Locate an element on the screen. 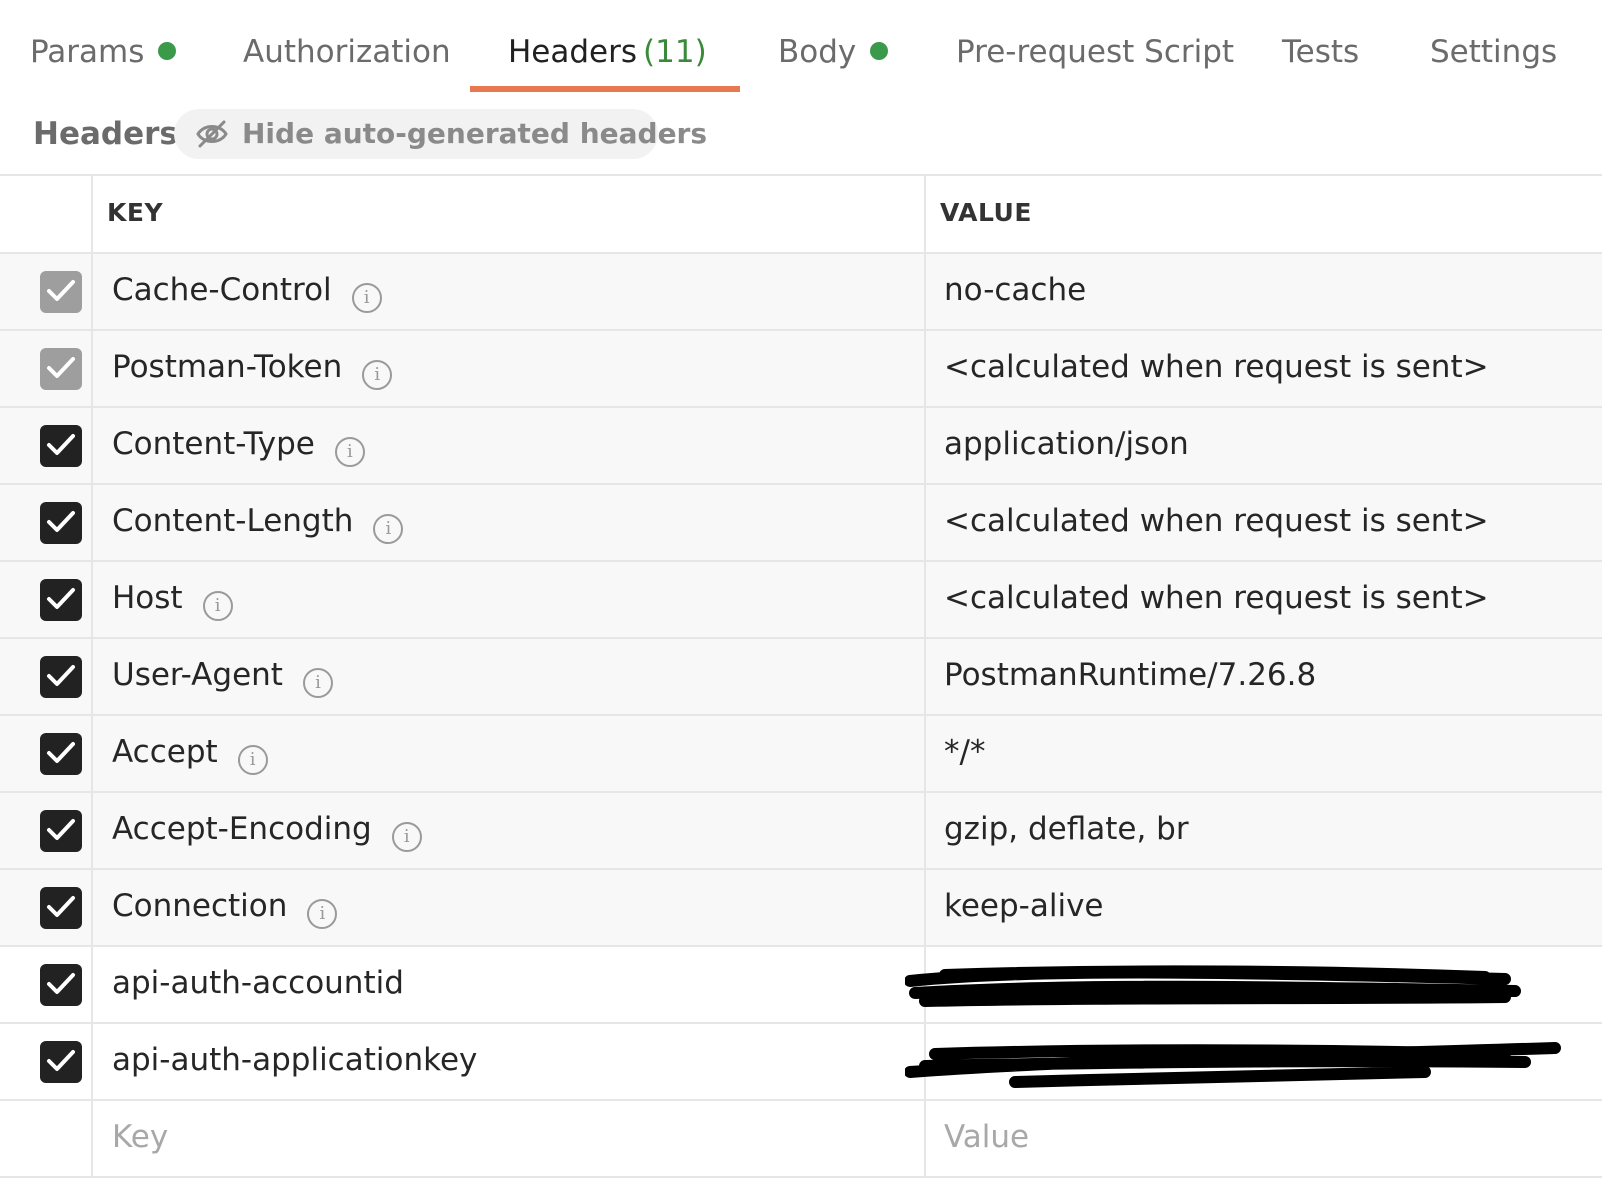  table-row: api-auth-accountid is located at coordinates (801, 985).